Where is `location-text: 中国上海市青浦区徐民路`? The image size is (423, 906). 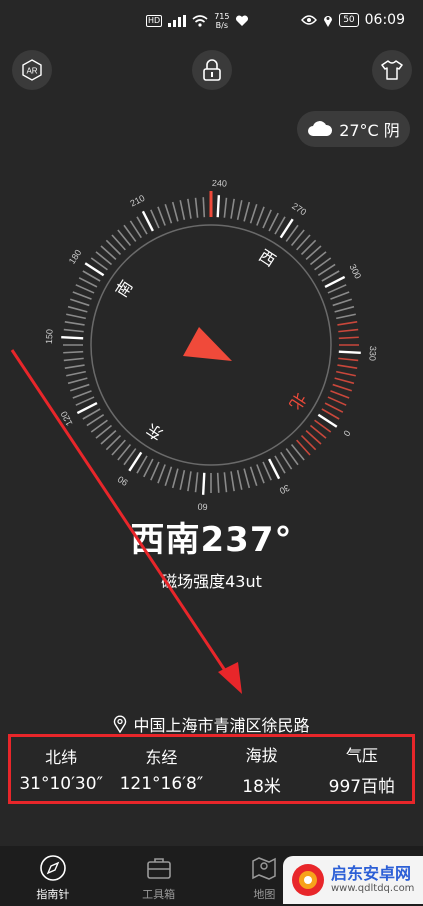
location-text: 中国上海市青浦区徐民路 is located at coordinates (221, 725).